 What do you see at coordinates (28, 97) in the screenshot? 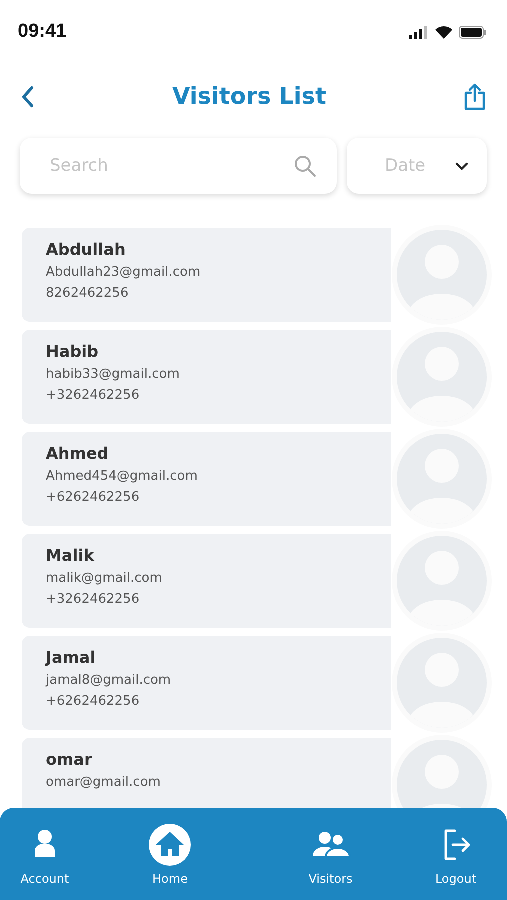
I see `back-button` at bounding box center [28, 97].